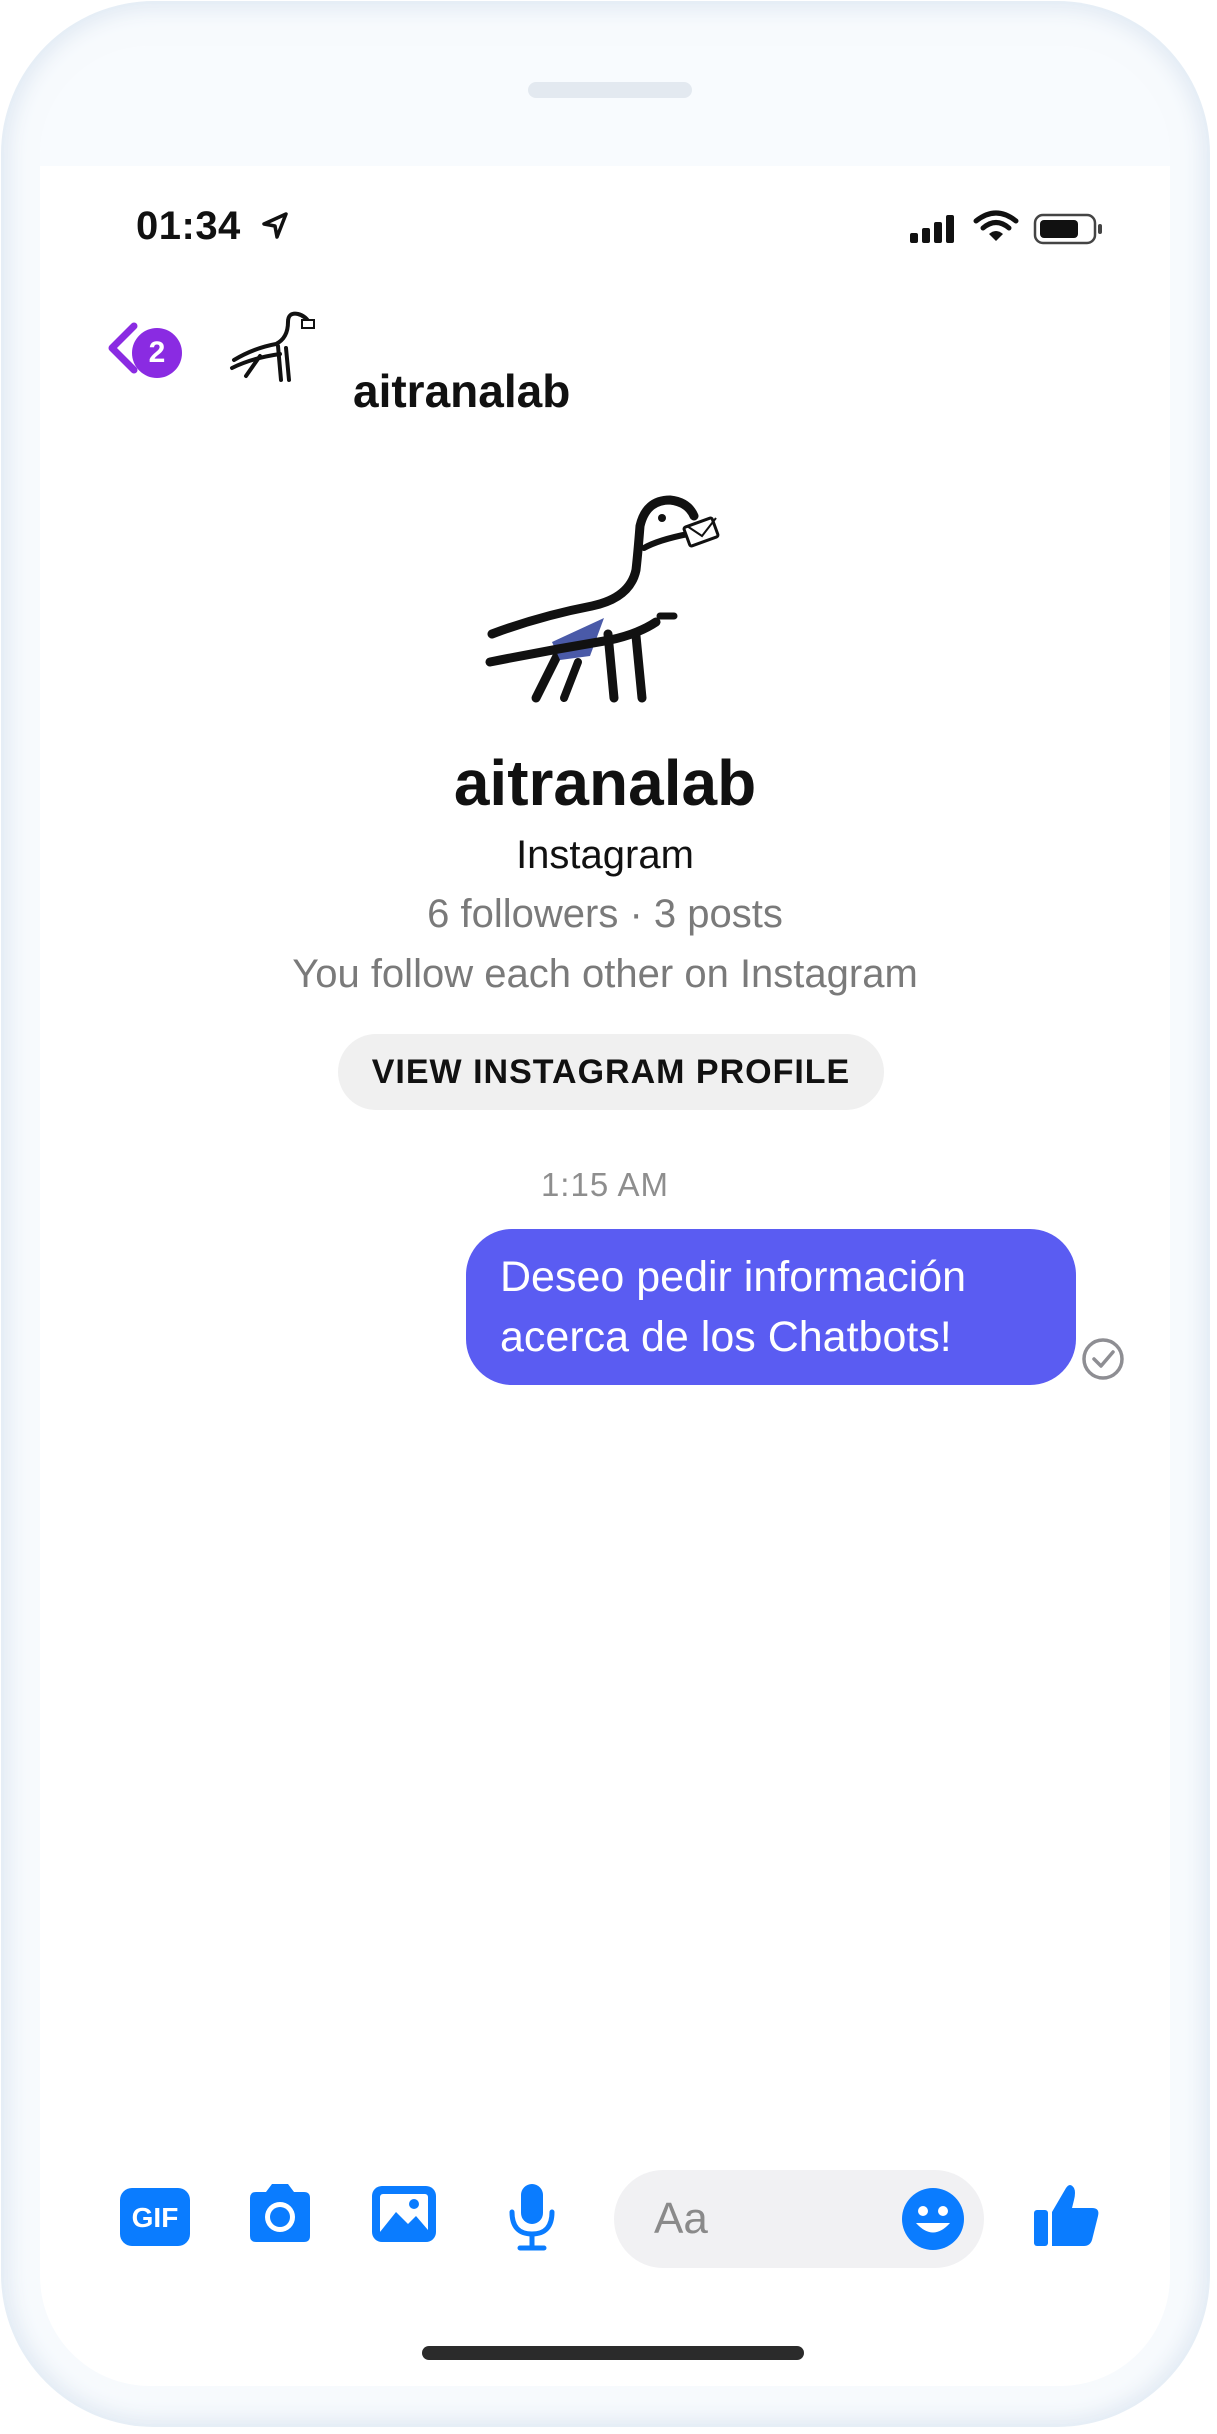  What do you see at coordinates (605, 855) in the screenshot?
I see `profile-source: Instagram` at bounding box center [605, 855].